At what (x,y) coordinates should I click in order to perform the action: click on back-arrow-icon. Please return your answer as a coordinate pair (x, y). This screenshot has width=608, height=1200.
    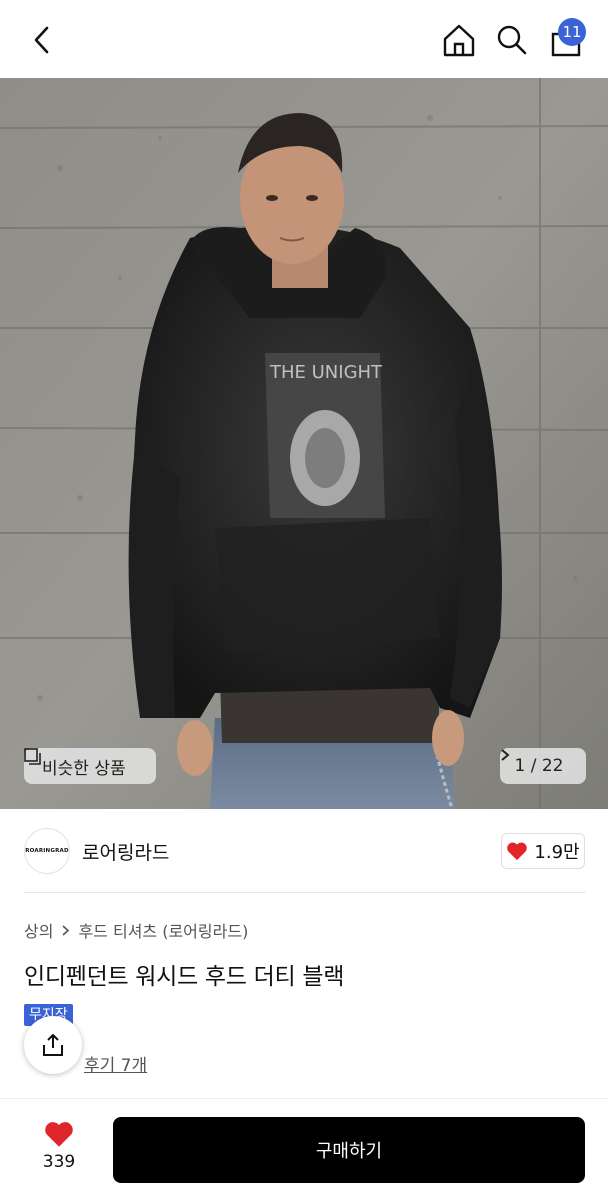
    Looking at the image, I should click on (41, 40).